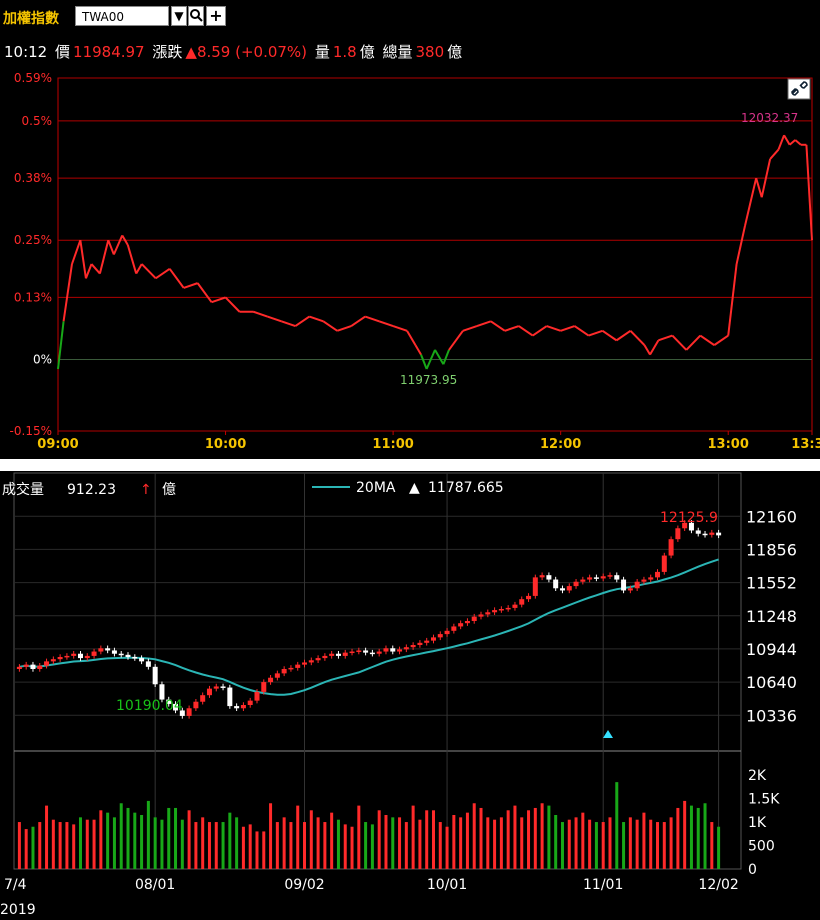 This screenshot has width=820, height=920. I want to click on intraday-high-label: 12032.37, so click(769, 118).